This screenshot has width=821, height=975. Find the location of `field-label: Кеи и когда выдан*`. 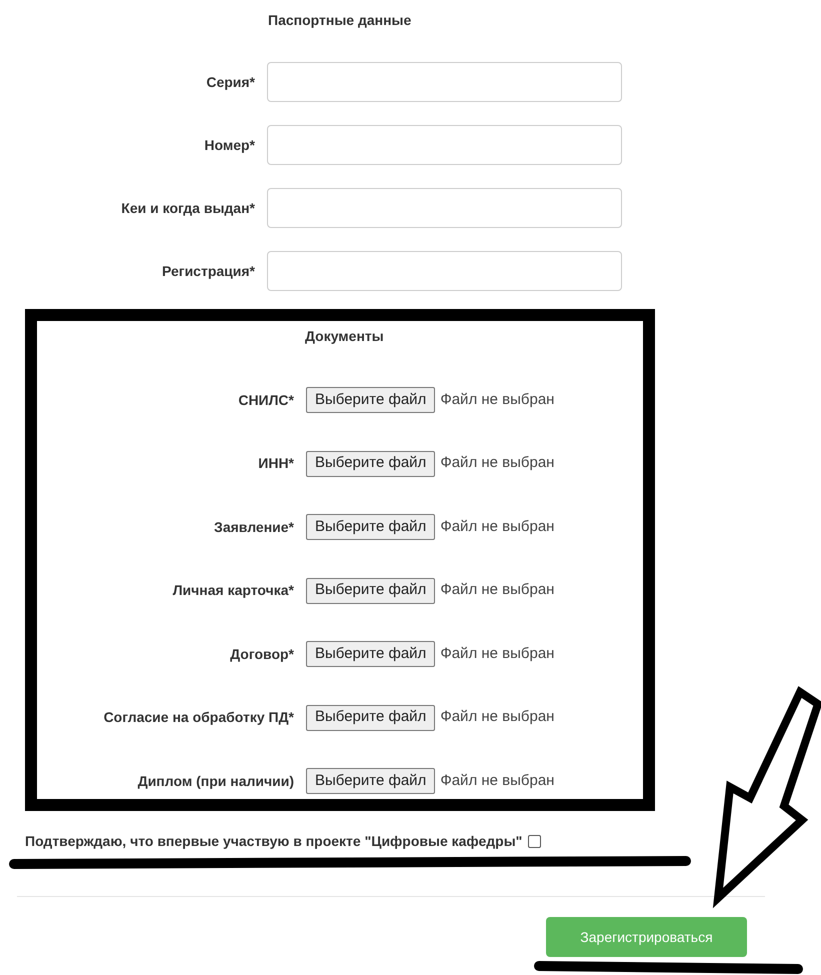

field-label: Кеи и когда выдан* is located at coordinates (187, 208).